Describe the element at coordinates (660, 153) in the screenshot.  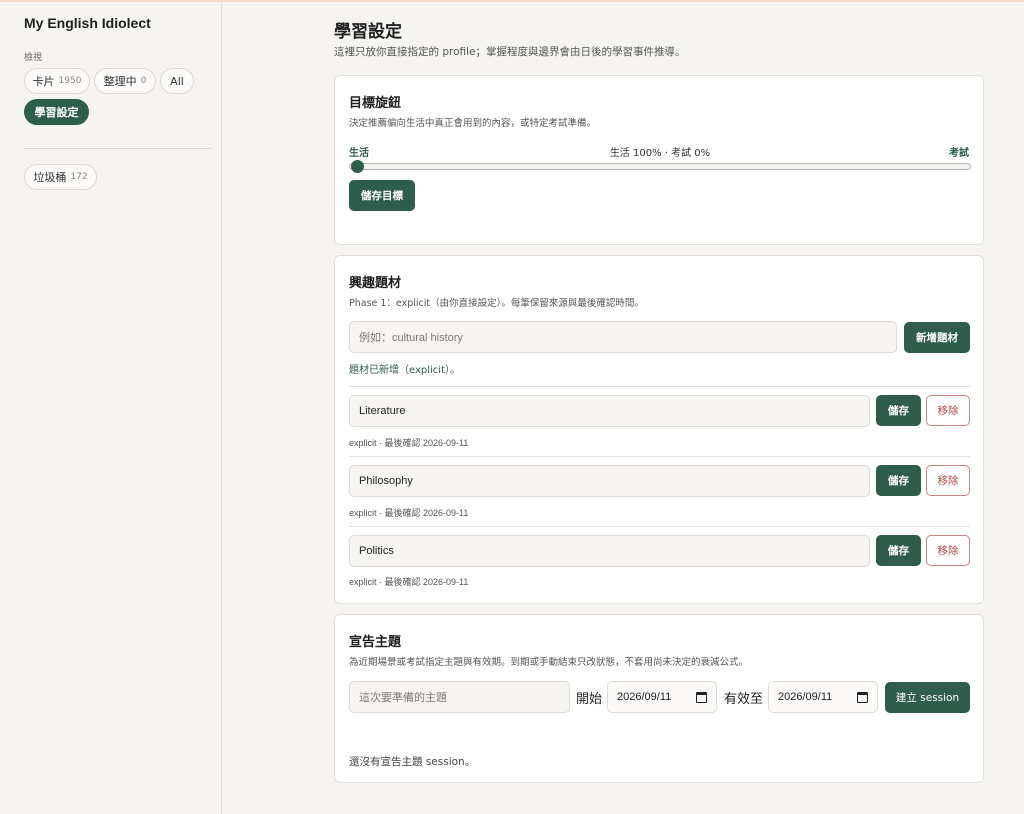
I see `slider-value-label: 生活 100% · 考試 0%` at that location.